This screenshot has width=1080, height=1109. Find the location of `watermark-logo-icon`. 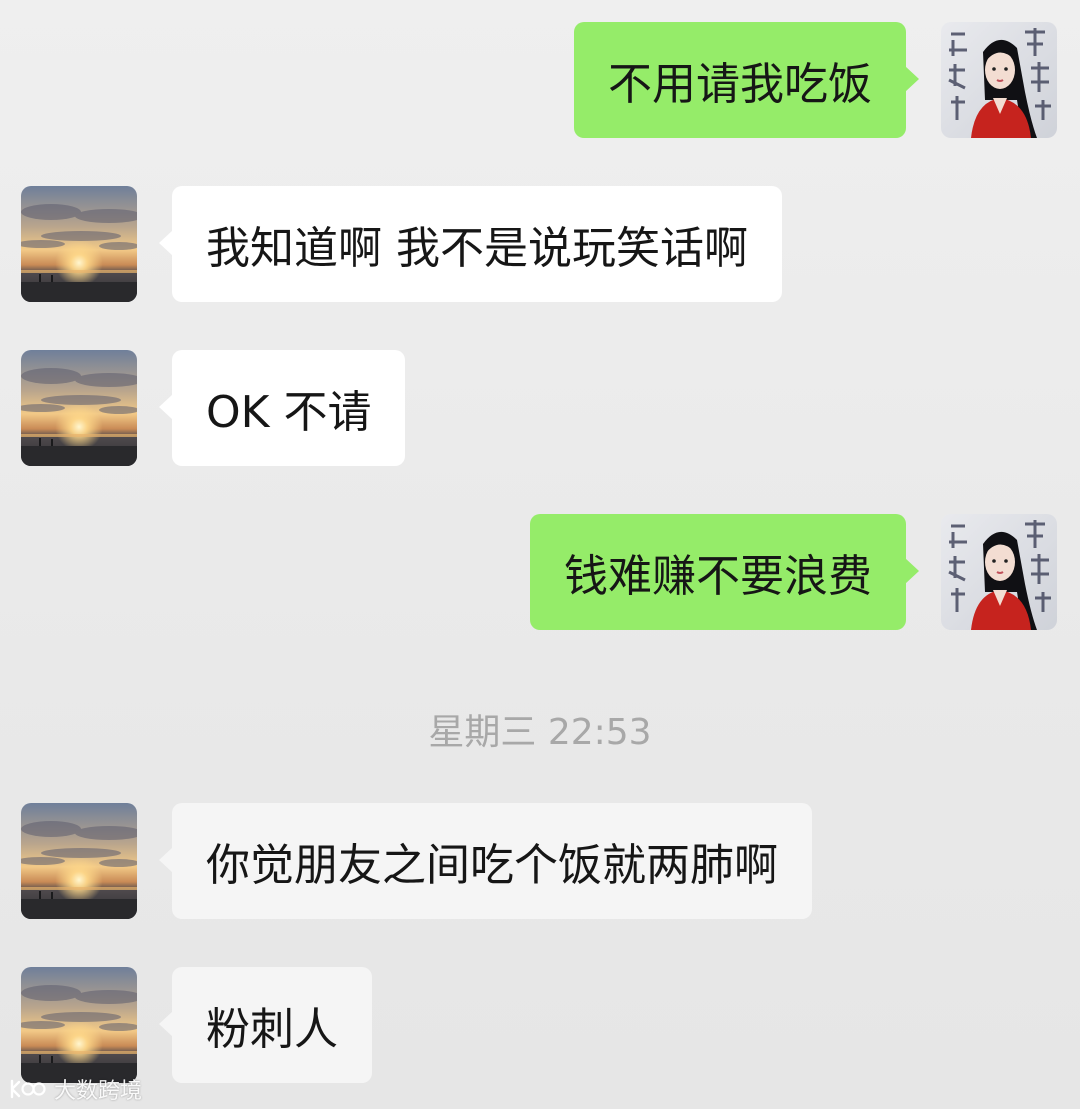

watermark-logo-icon is located at coordinates (28, 1089).